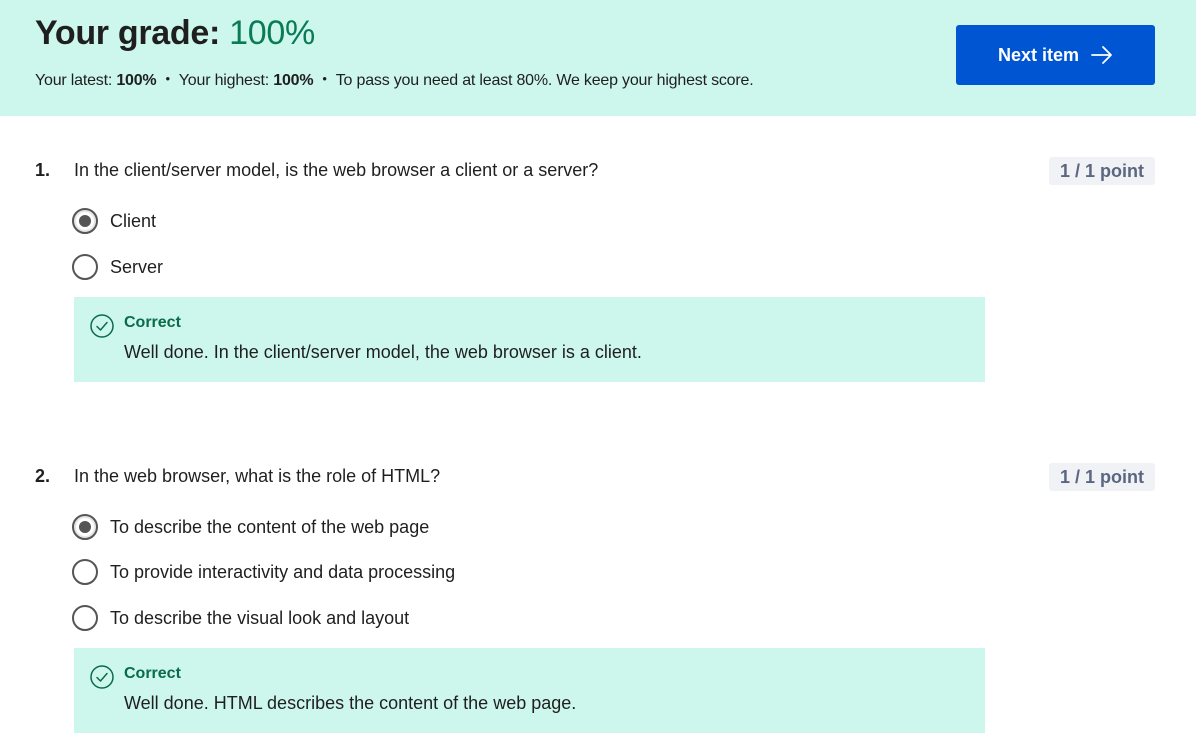 The image size is (1196, 749). I want to click on next-item-button: Next item, so click(1055, 55).